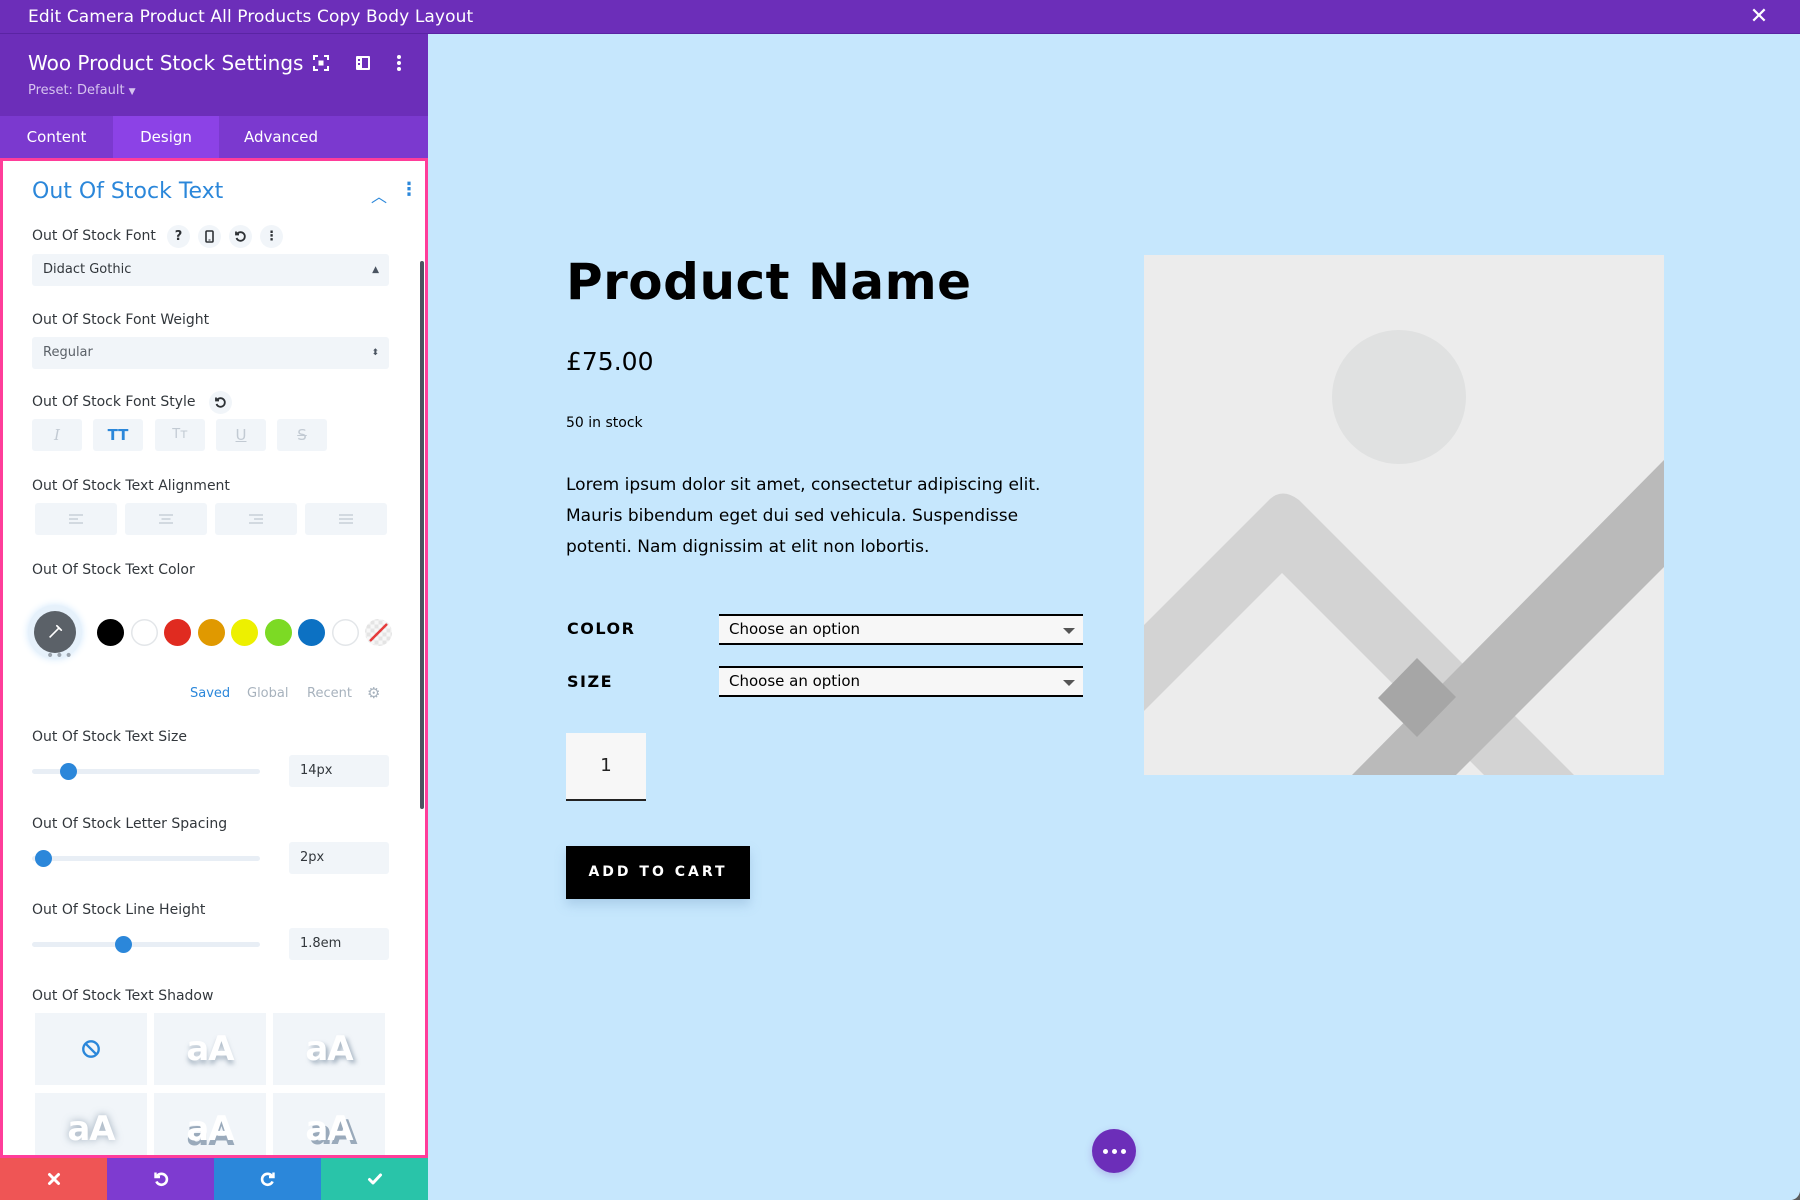  I want to click on responsive-icon, so click(209, 236).